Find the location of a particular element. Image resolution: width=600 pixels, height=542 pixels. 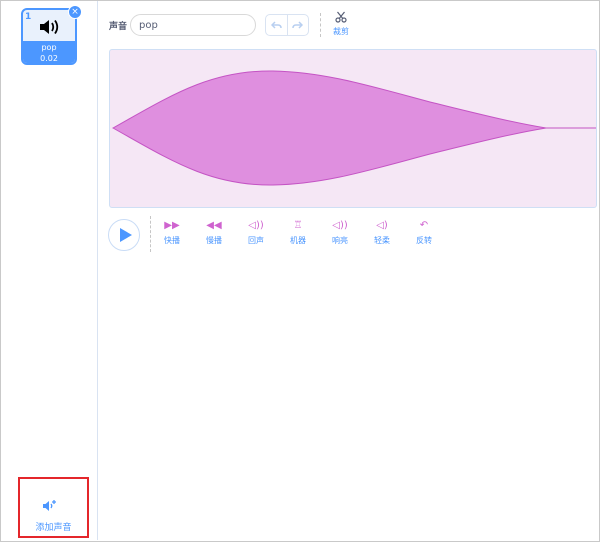

effect-robot-label: 机器 is located at coordinates (298, 240).